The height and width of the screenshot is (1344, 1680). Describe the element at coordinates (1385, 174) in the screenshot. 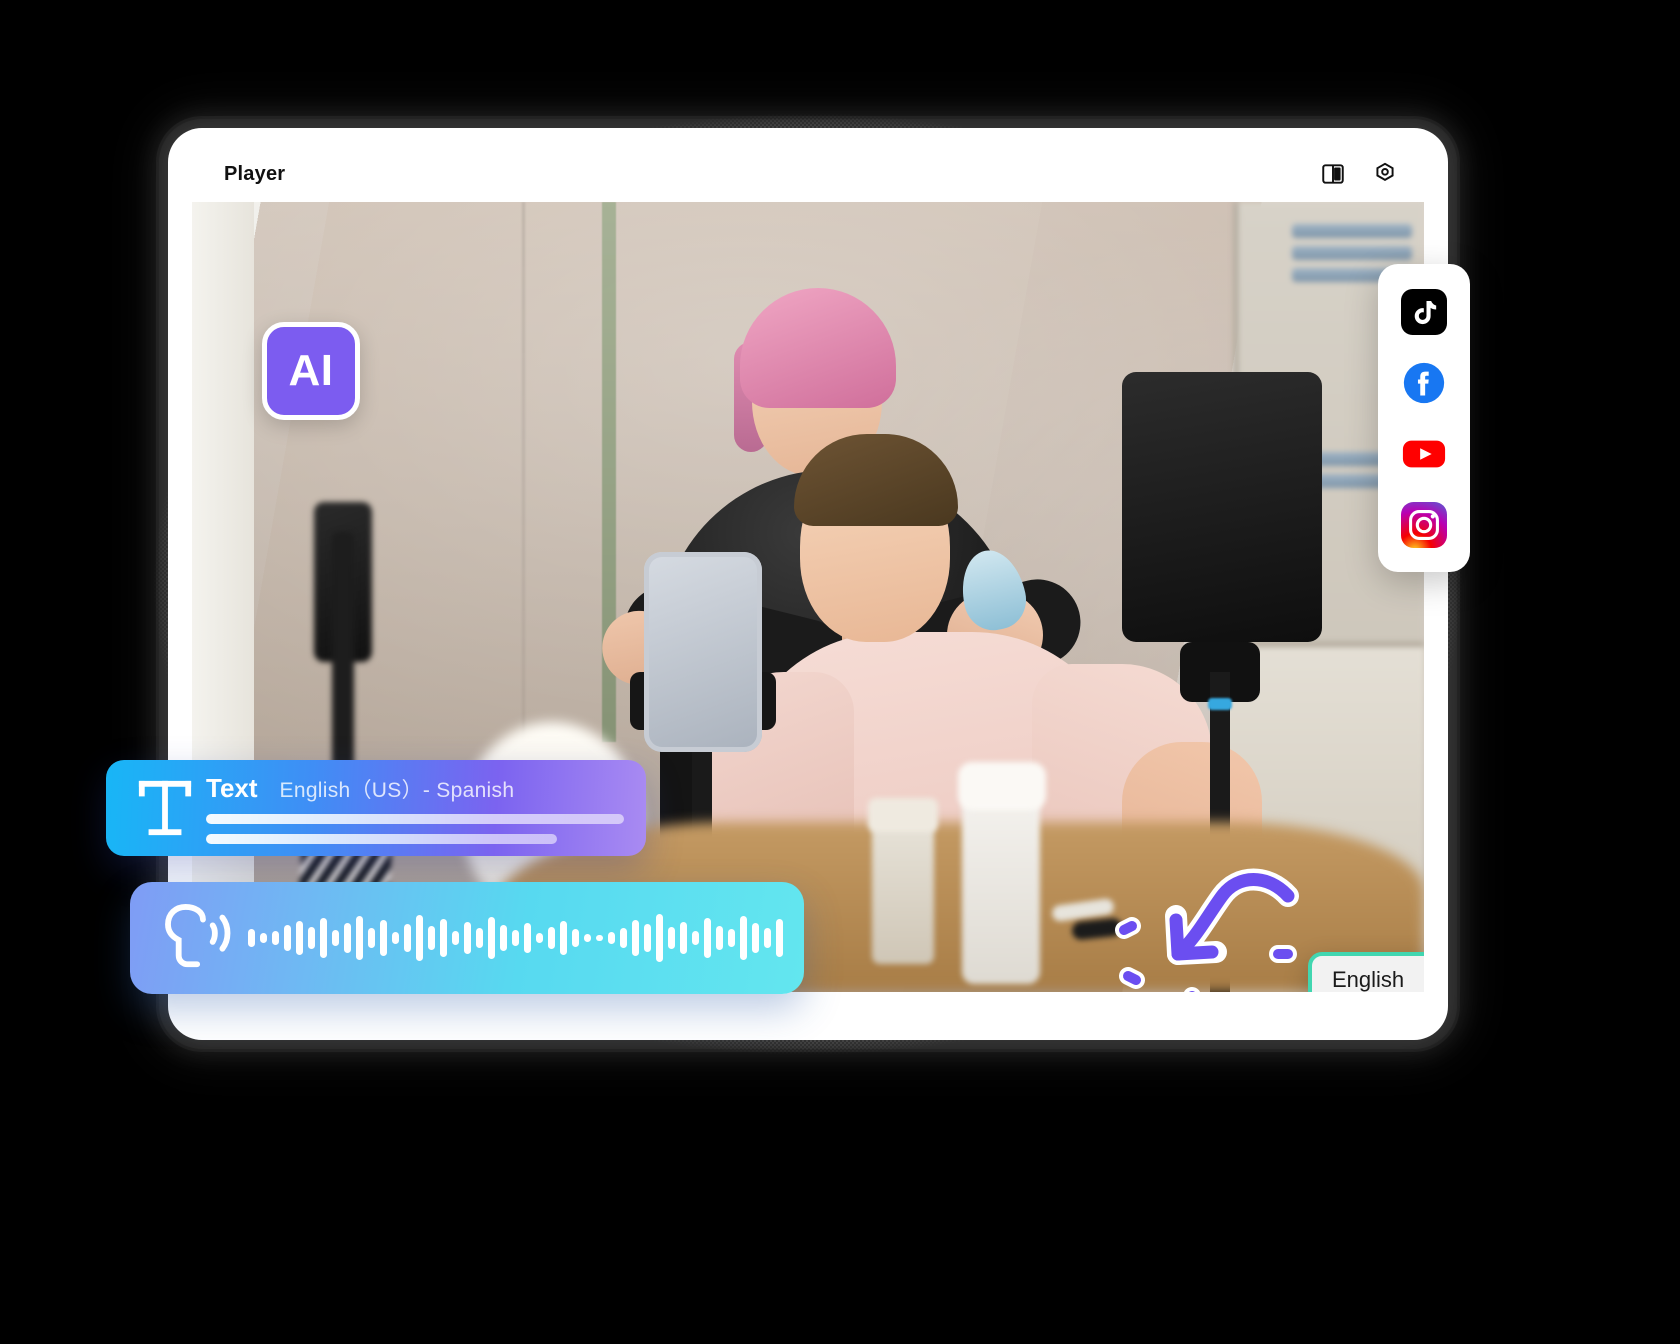

I see `settings-gear-icon` at that location.